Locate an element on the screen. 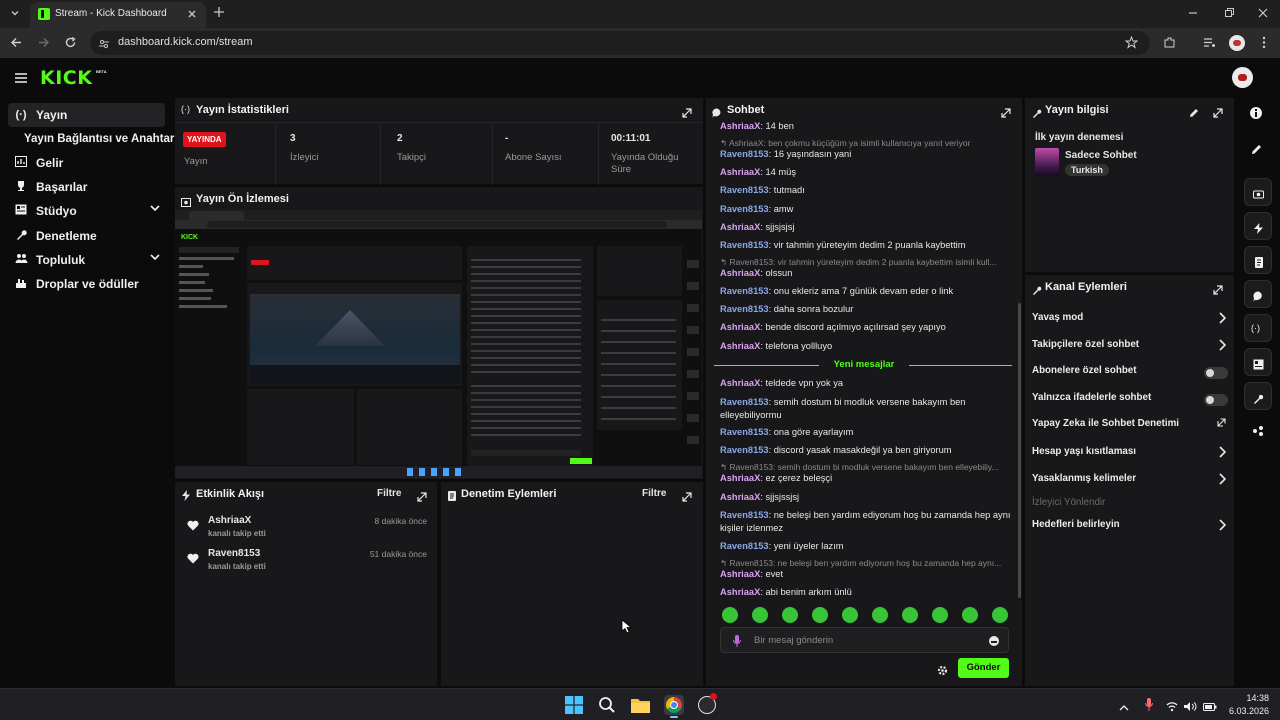 This screenshot has height=720, width=1280. site-info-icon is located at coordinates (104, 43).